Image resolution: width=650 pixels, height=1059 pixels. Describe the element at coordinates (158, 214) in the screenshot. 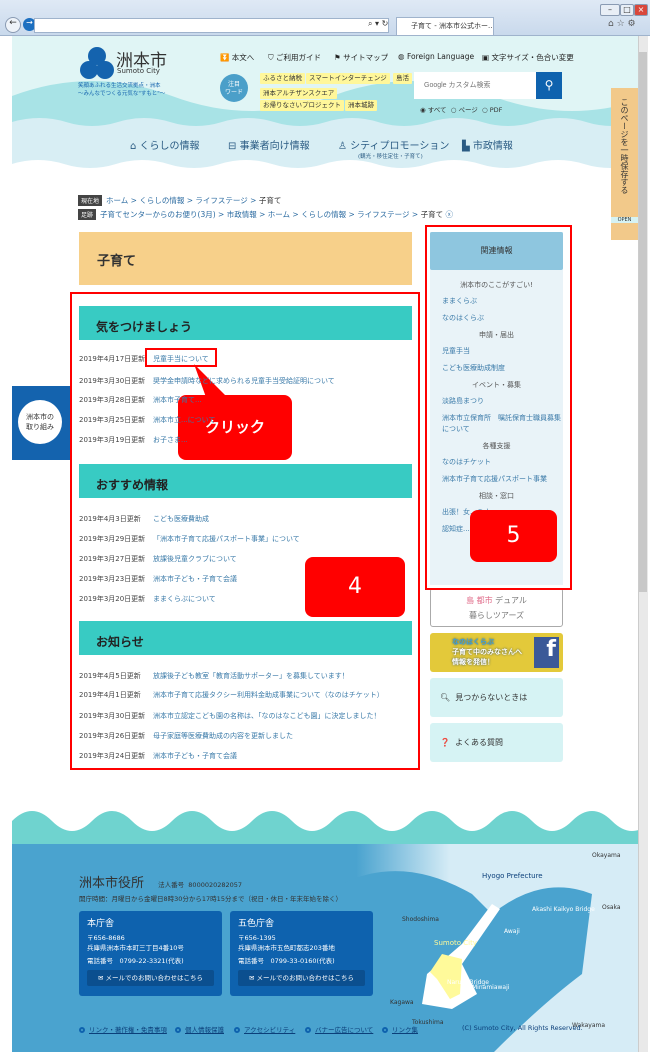

I see `crumb-link: 子育てセンターからのお便り(3月)` at that location.